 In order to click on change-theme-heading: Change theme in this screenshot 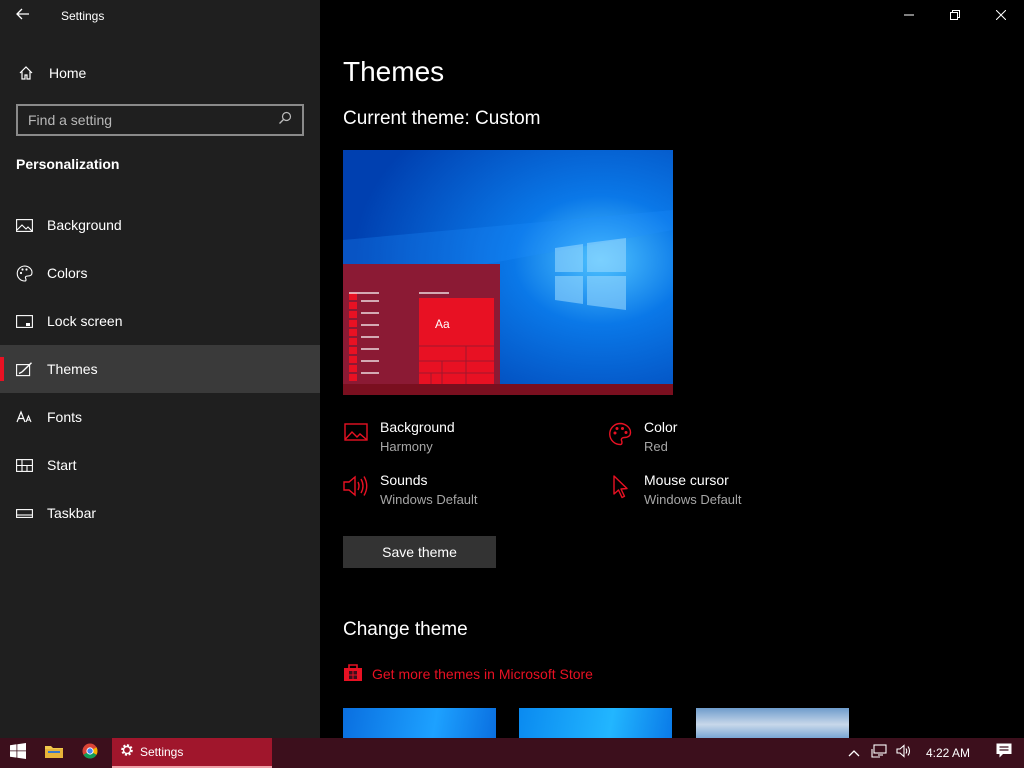, I will do `click(405, 629)`.